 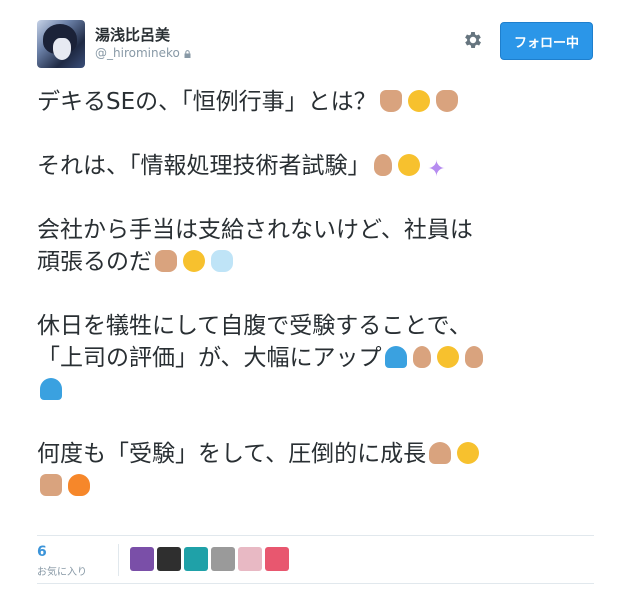 What do you see at coordinates (209, 358) in the screenshot?
I see `tweet-text-line-6: 「上司の評価」が、大幅にアップ` at bounding box center [209, 358].